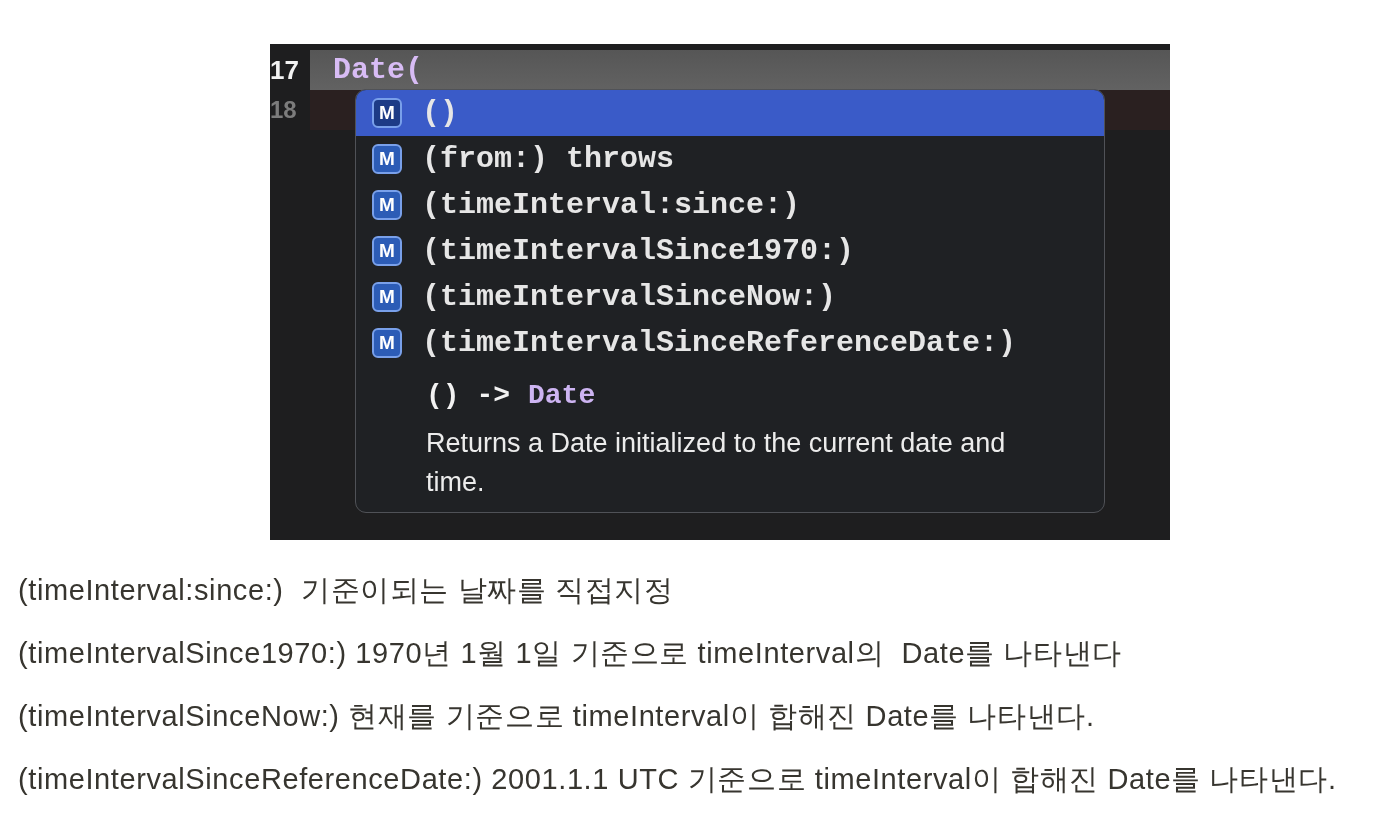 The height and width of the screenshot is (816, 1388). What do you see at coordinates (611, 205) in the screenshot?
I see `completion-label: (timeInterval:since:)` at bounding box center [611, 205].